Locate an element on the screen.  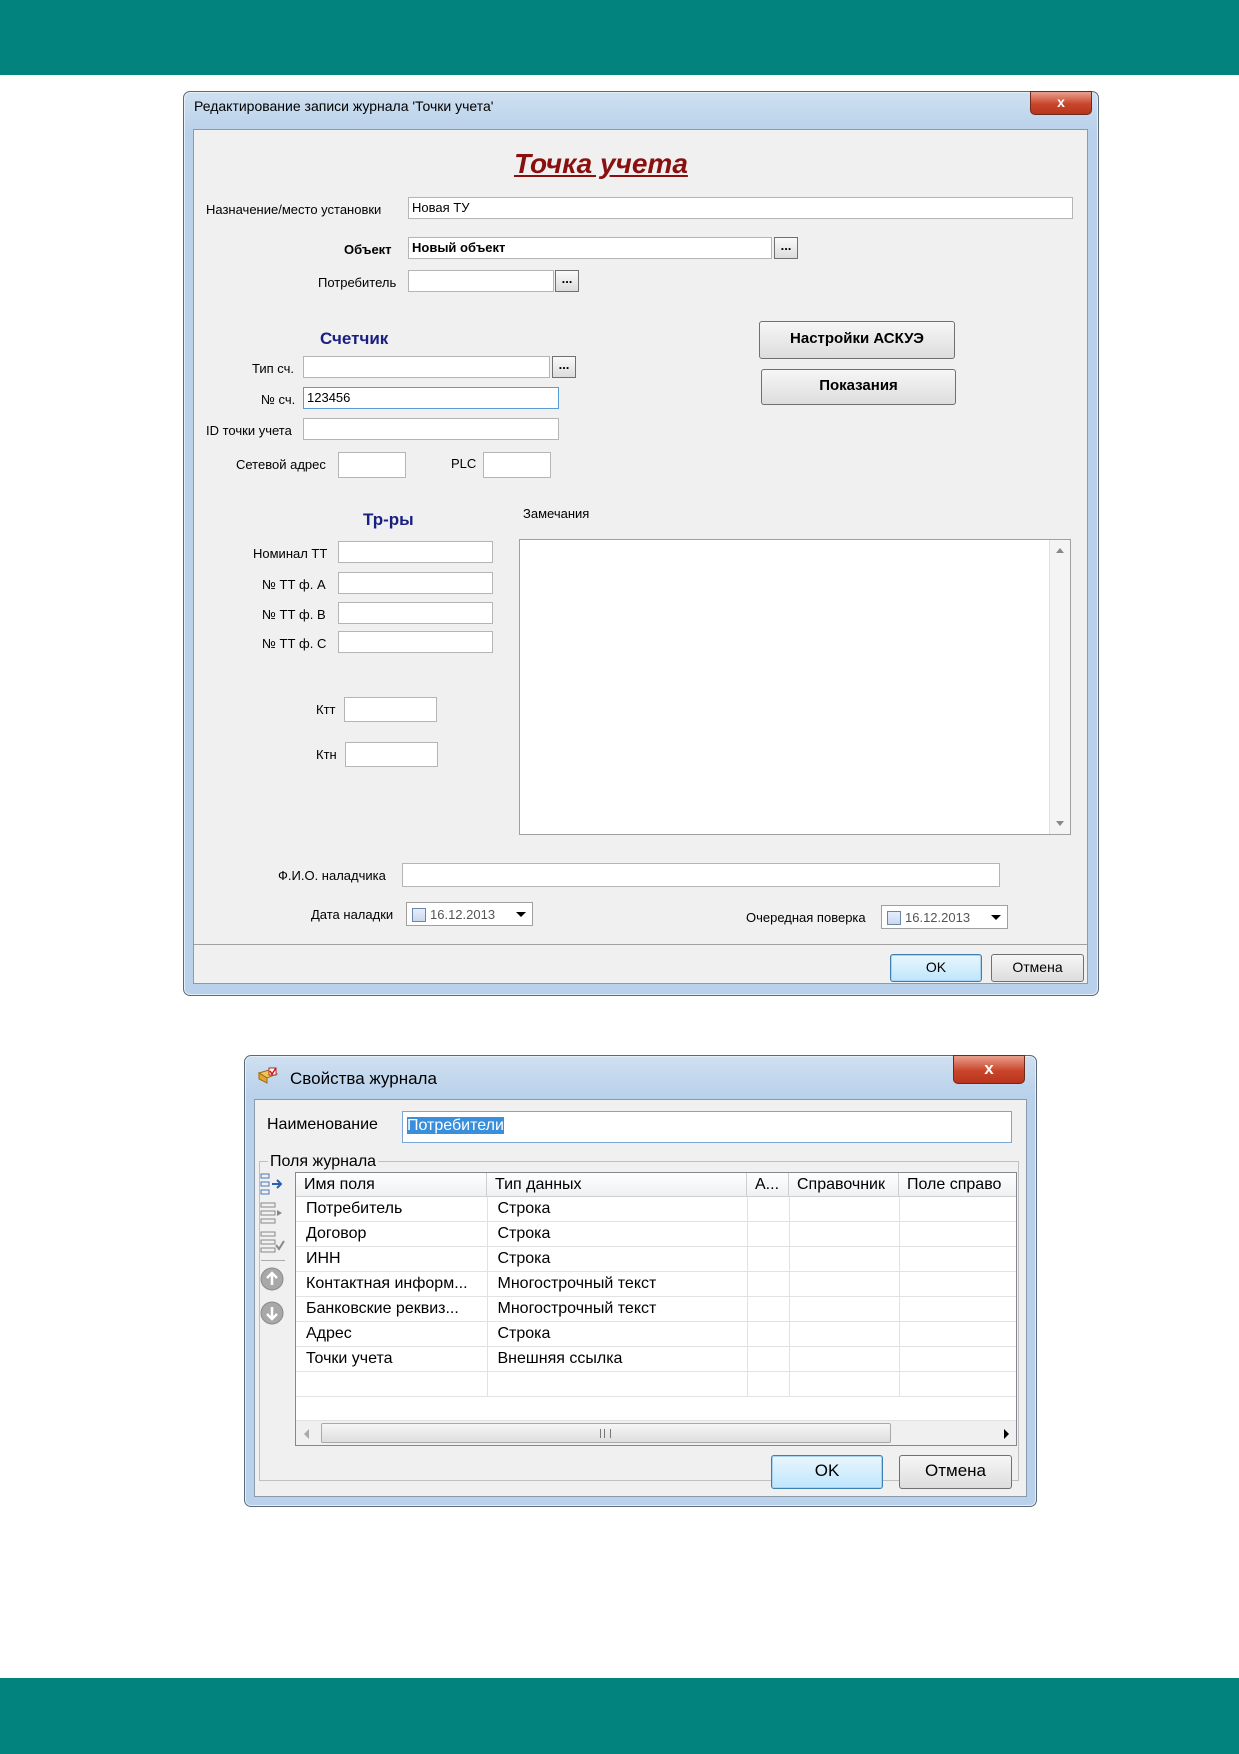
table-row: Контактная информ... Многострочный текст is located at coordinates (656, 1284).